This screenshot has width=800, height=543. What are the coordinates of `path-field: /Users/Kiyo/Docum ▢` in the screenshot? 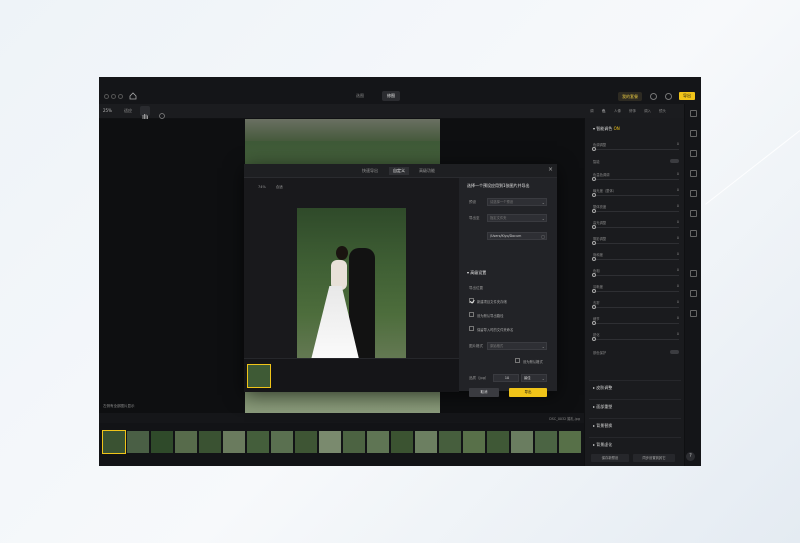 It's located at (517, 236).